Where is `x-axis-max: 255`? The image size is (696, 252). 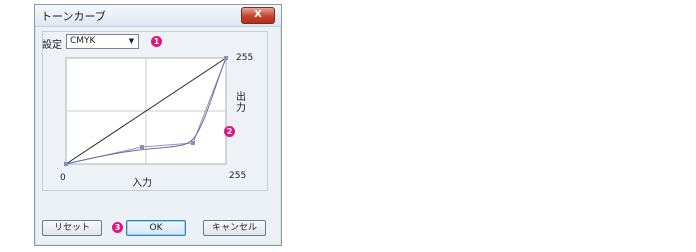
x-axis-max: 255 is located at coordinates (238, 176).